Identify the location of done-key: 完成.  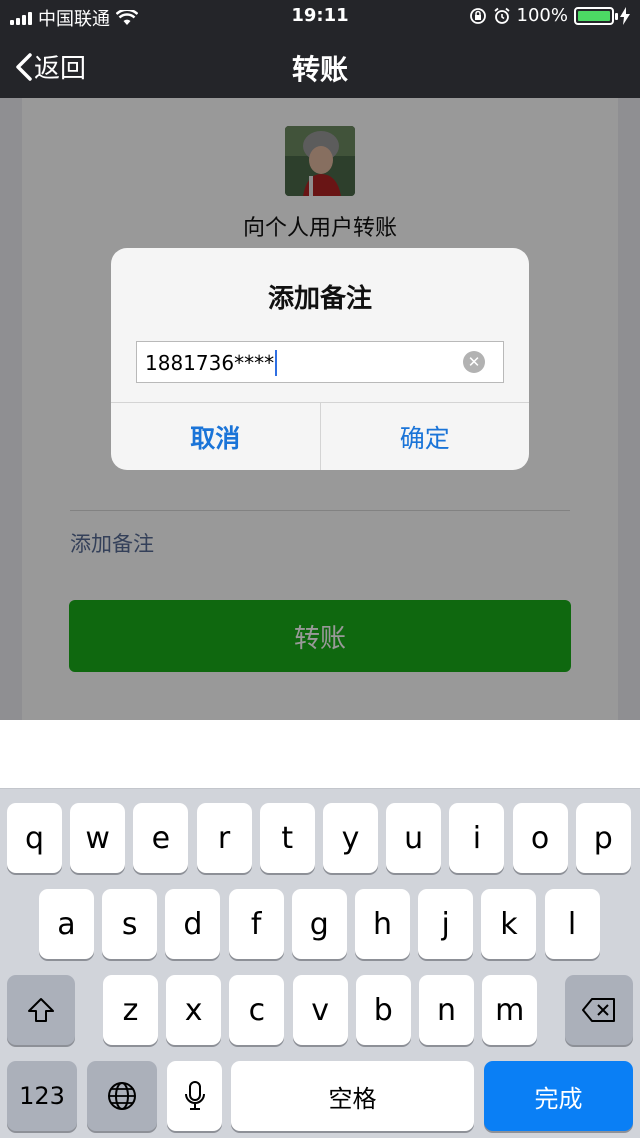
(558, 1096).